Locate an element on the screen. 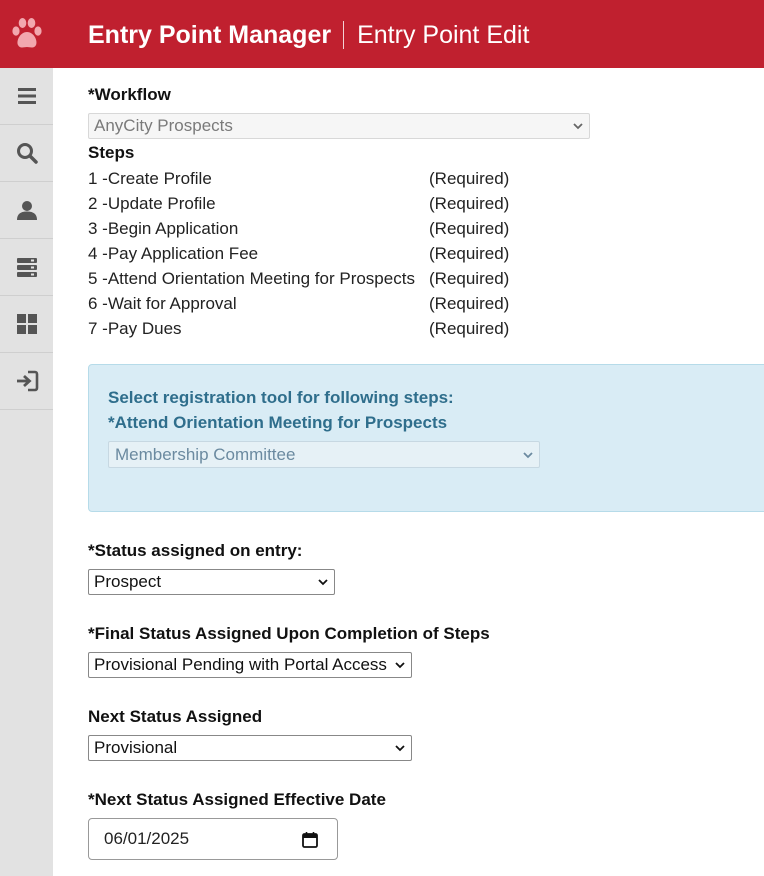  server-icon is located at coordinates (26, 267).